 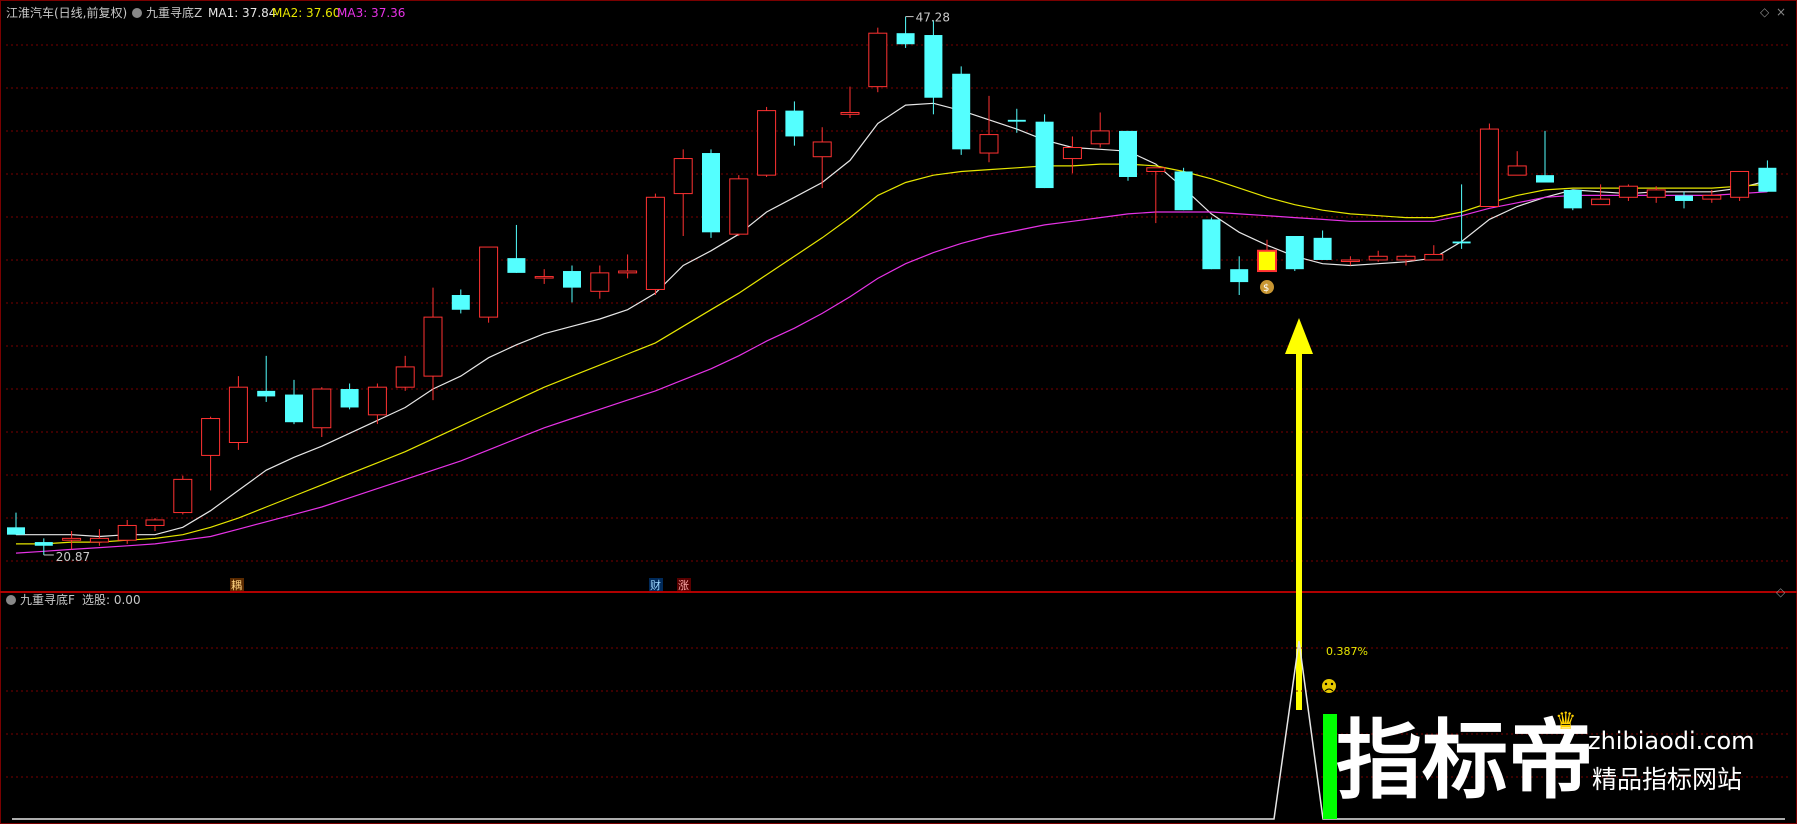 What do you see at coordinates (306, 13) in the screenshot?
I see `ma2-label: MA2: 37.60` at bounding box center [306, 13].